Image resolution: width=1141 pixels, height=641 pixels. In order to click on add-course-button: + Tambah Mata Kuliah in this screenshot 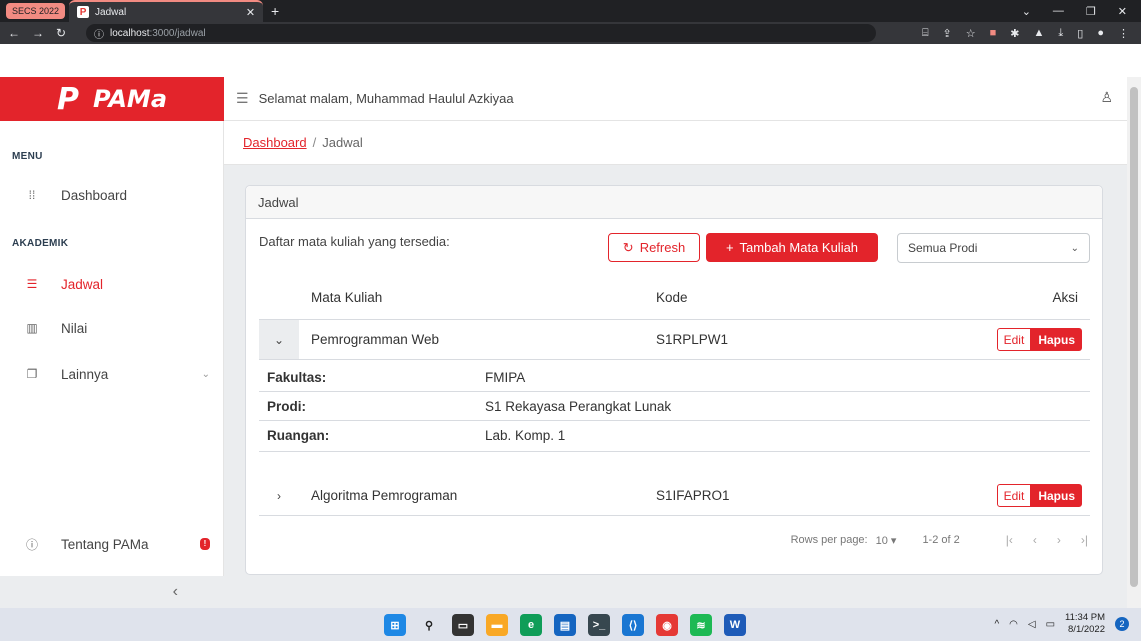, I will do `click(792, 247)`.